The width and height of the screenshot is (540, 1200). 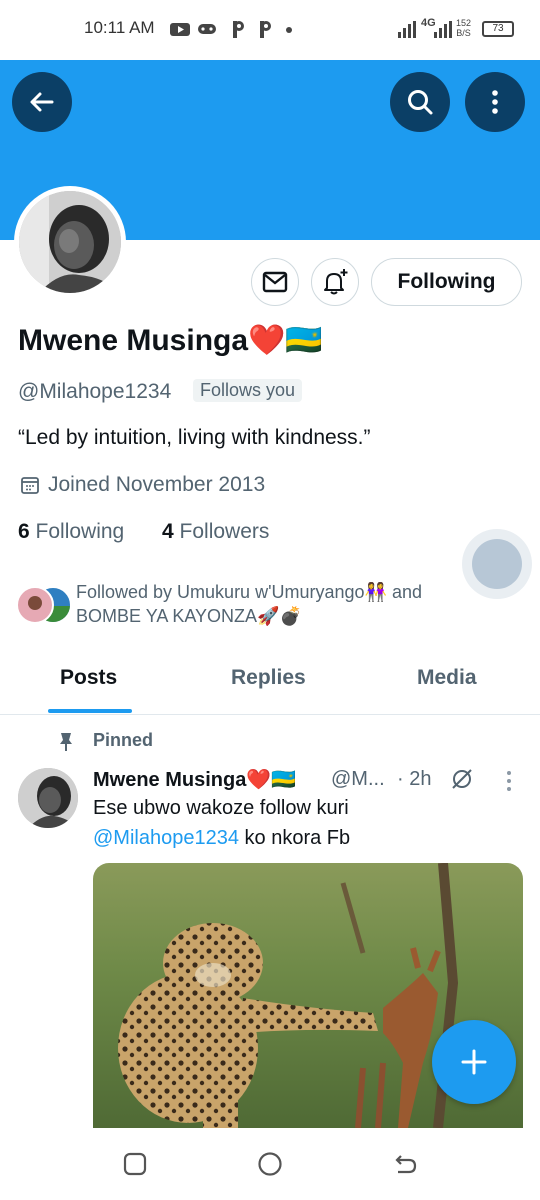 I want to click on tabs-divider, so click(x=270, y=714).